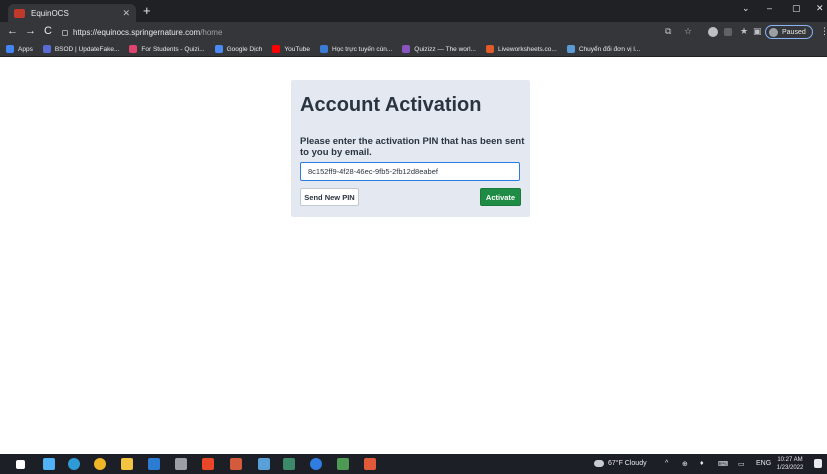 The image size is (827, 474). What do you see at coordinates (713, 32) in the screenshot?
I see `extension-icon` at bounding box center [713, 32].